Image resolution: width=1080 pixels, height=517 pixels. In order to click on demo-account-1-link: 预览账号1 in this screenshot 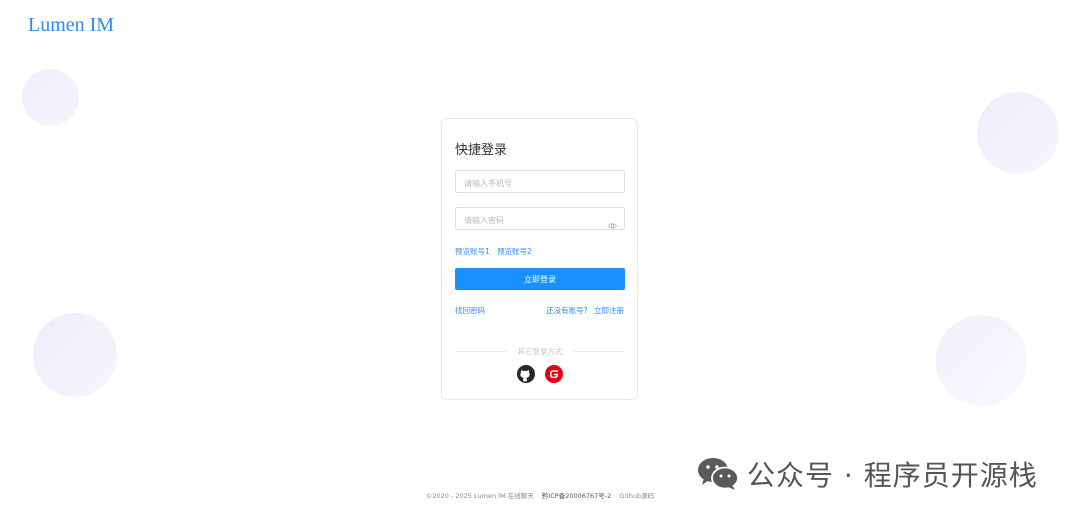, I will do `click(472, 251)`.